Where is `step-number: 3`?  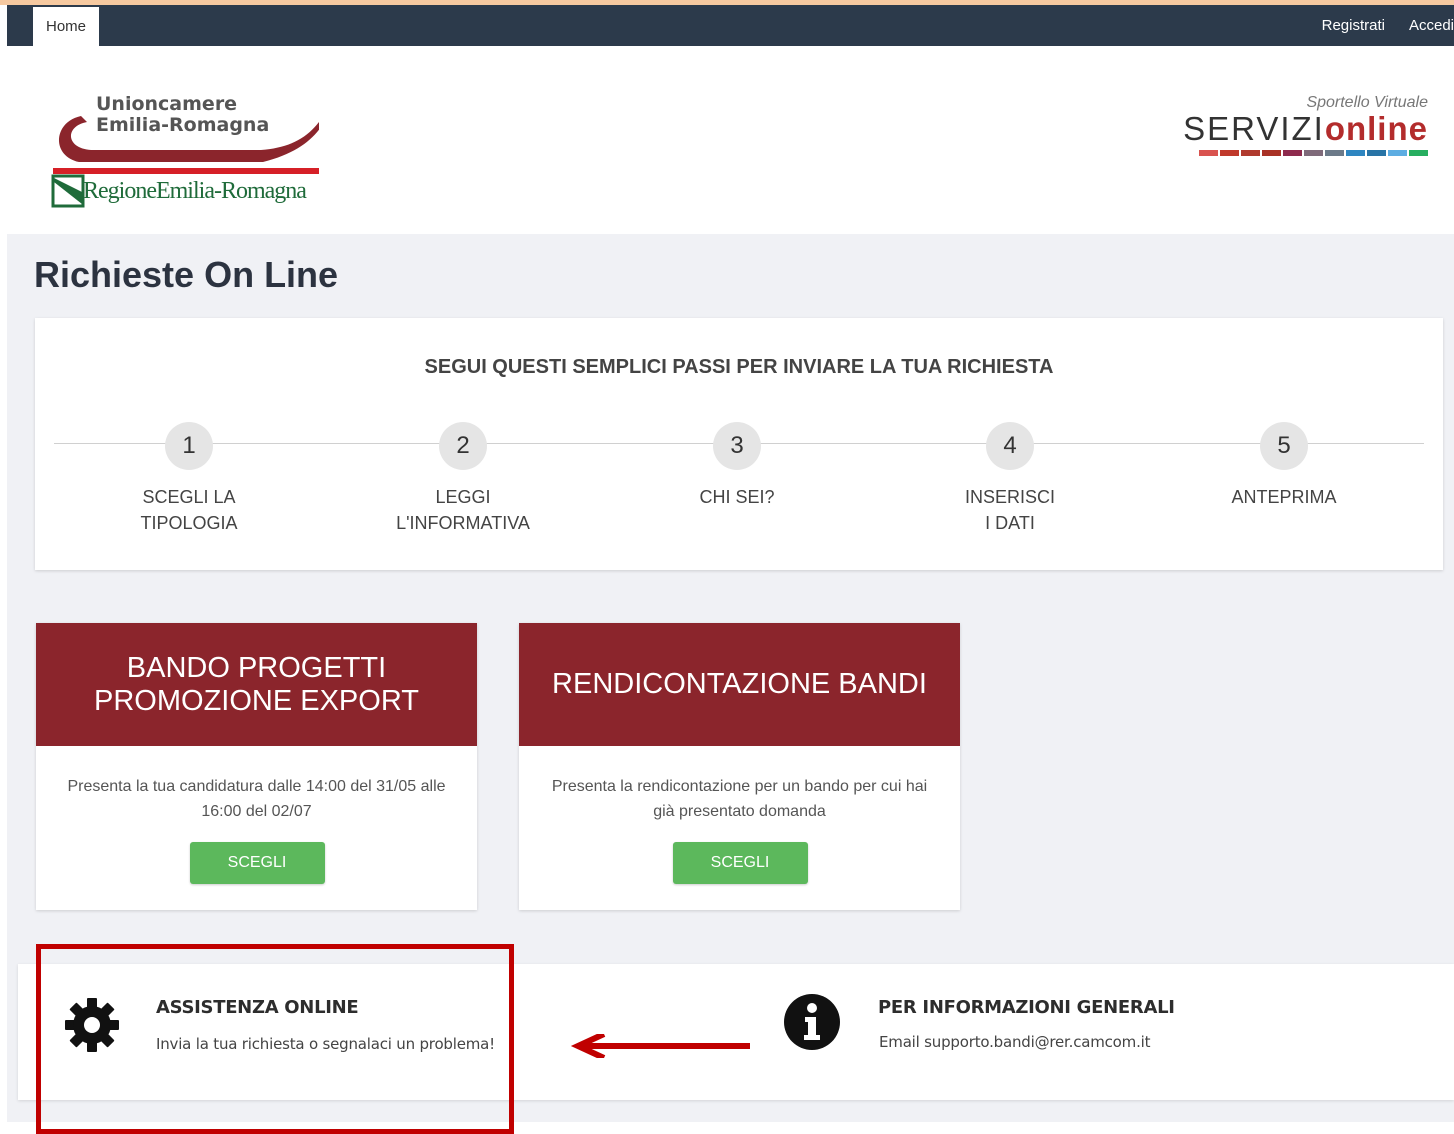 step-number: 3 is located at coordinates (737, 446).